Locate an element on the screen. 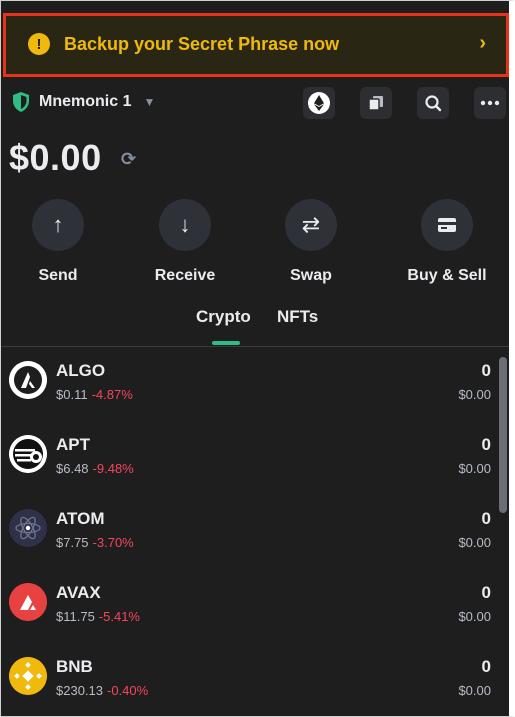 The height and width of the screenshot is (717, 515). asset-row-bnb: BNB $230.13 -0.40% 0 $0.00 is located at coordinates (246, 684).